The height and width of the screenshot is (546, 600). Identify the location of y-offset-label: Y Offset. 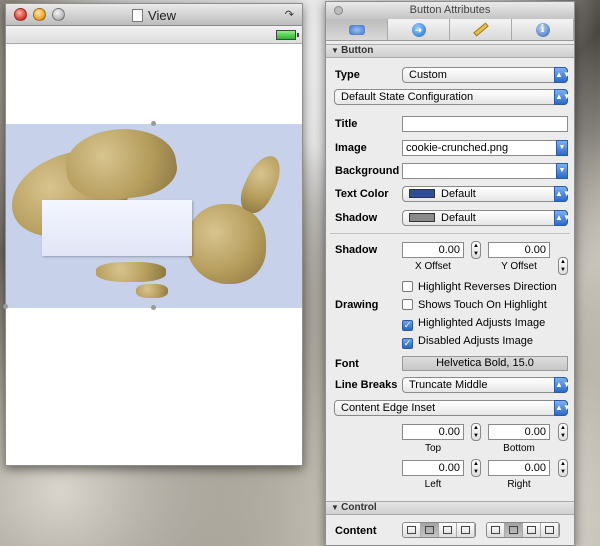
(519, 266).